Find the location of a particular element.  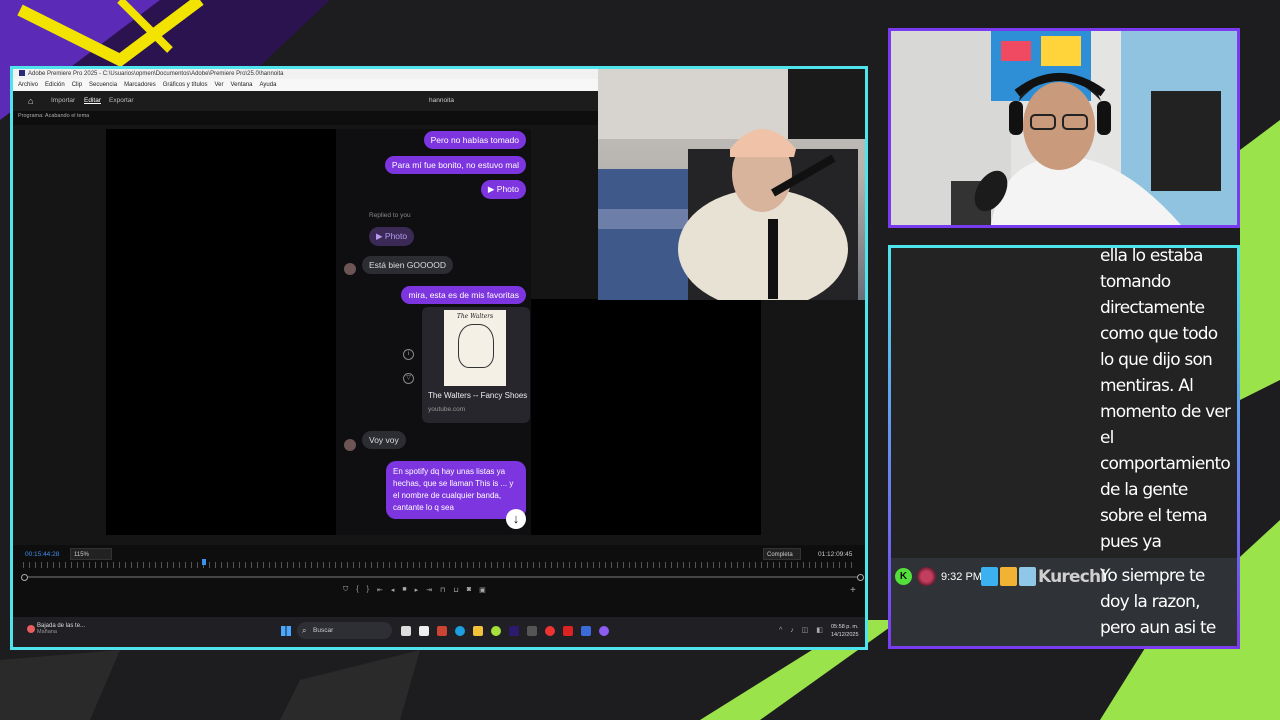

webcam-person-image is located at coordinates (731, 184).